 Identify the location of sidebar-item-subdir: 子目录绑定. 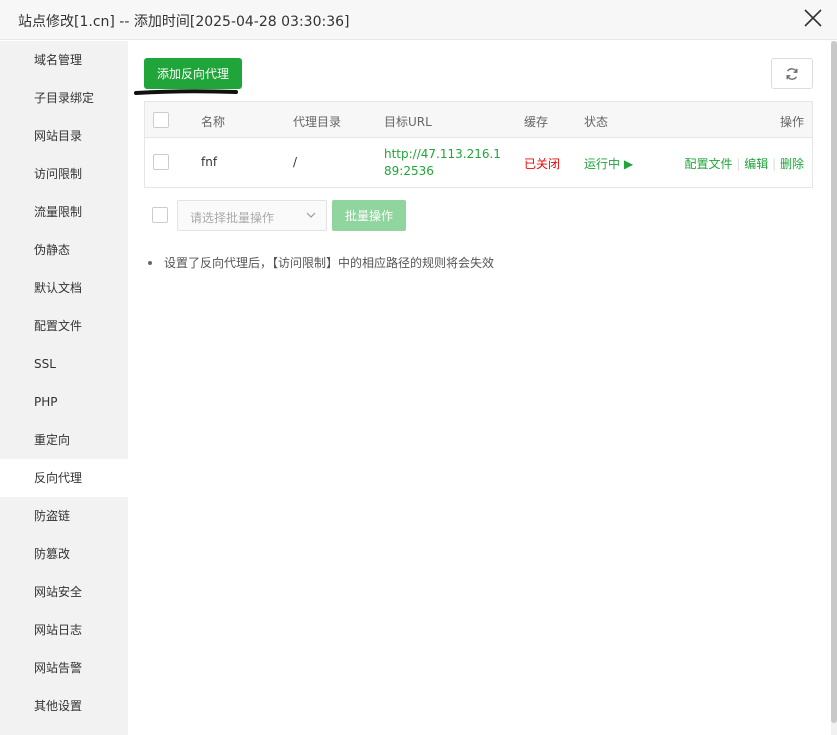
(64, 98).